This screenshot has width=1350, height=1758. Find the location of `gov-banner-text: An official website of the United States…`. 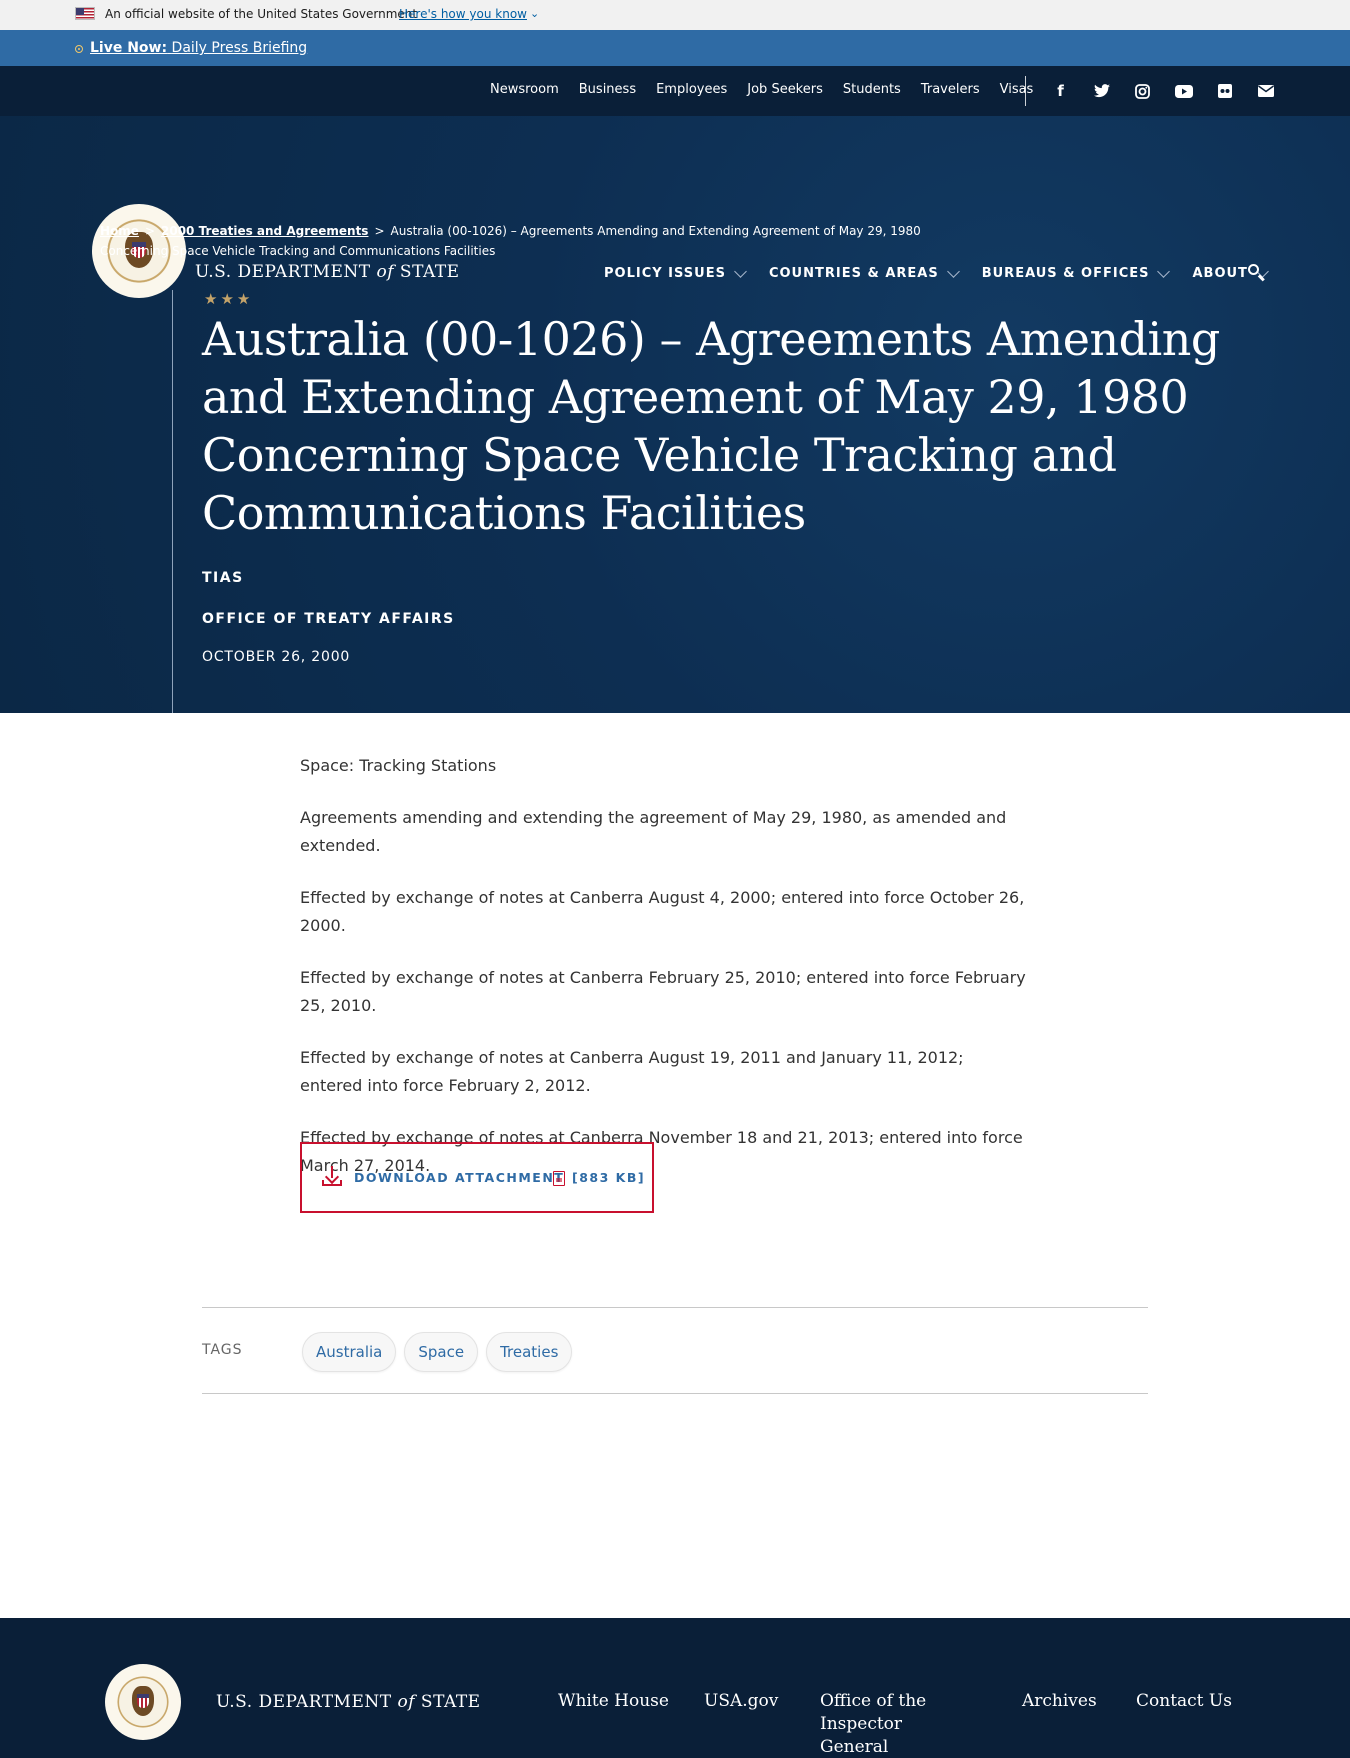

gov-banner-text: An official website of the United States… is located at coordinates (261, 14).